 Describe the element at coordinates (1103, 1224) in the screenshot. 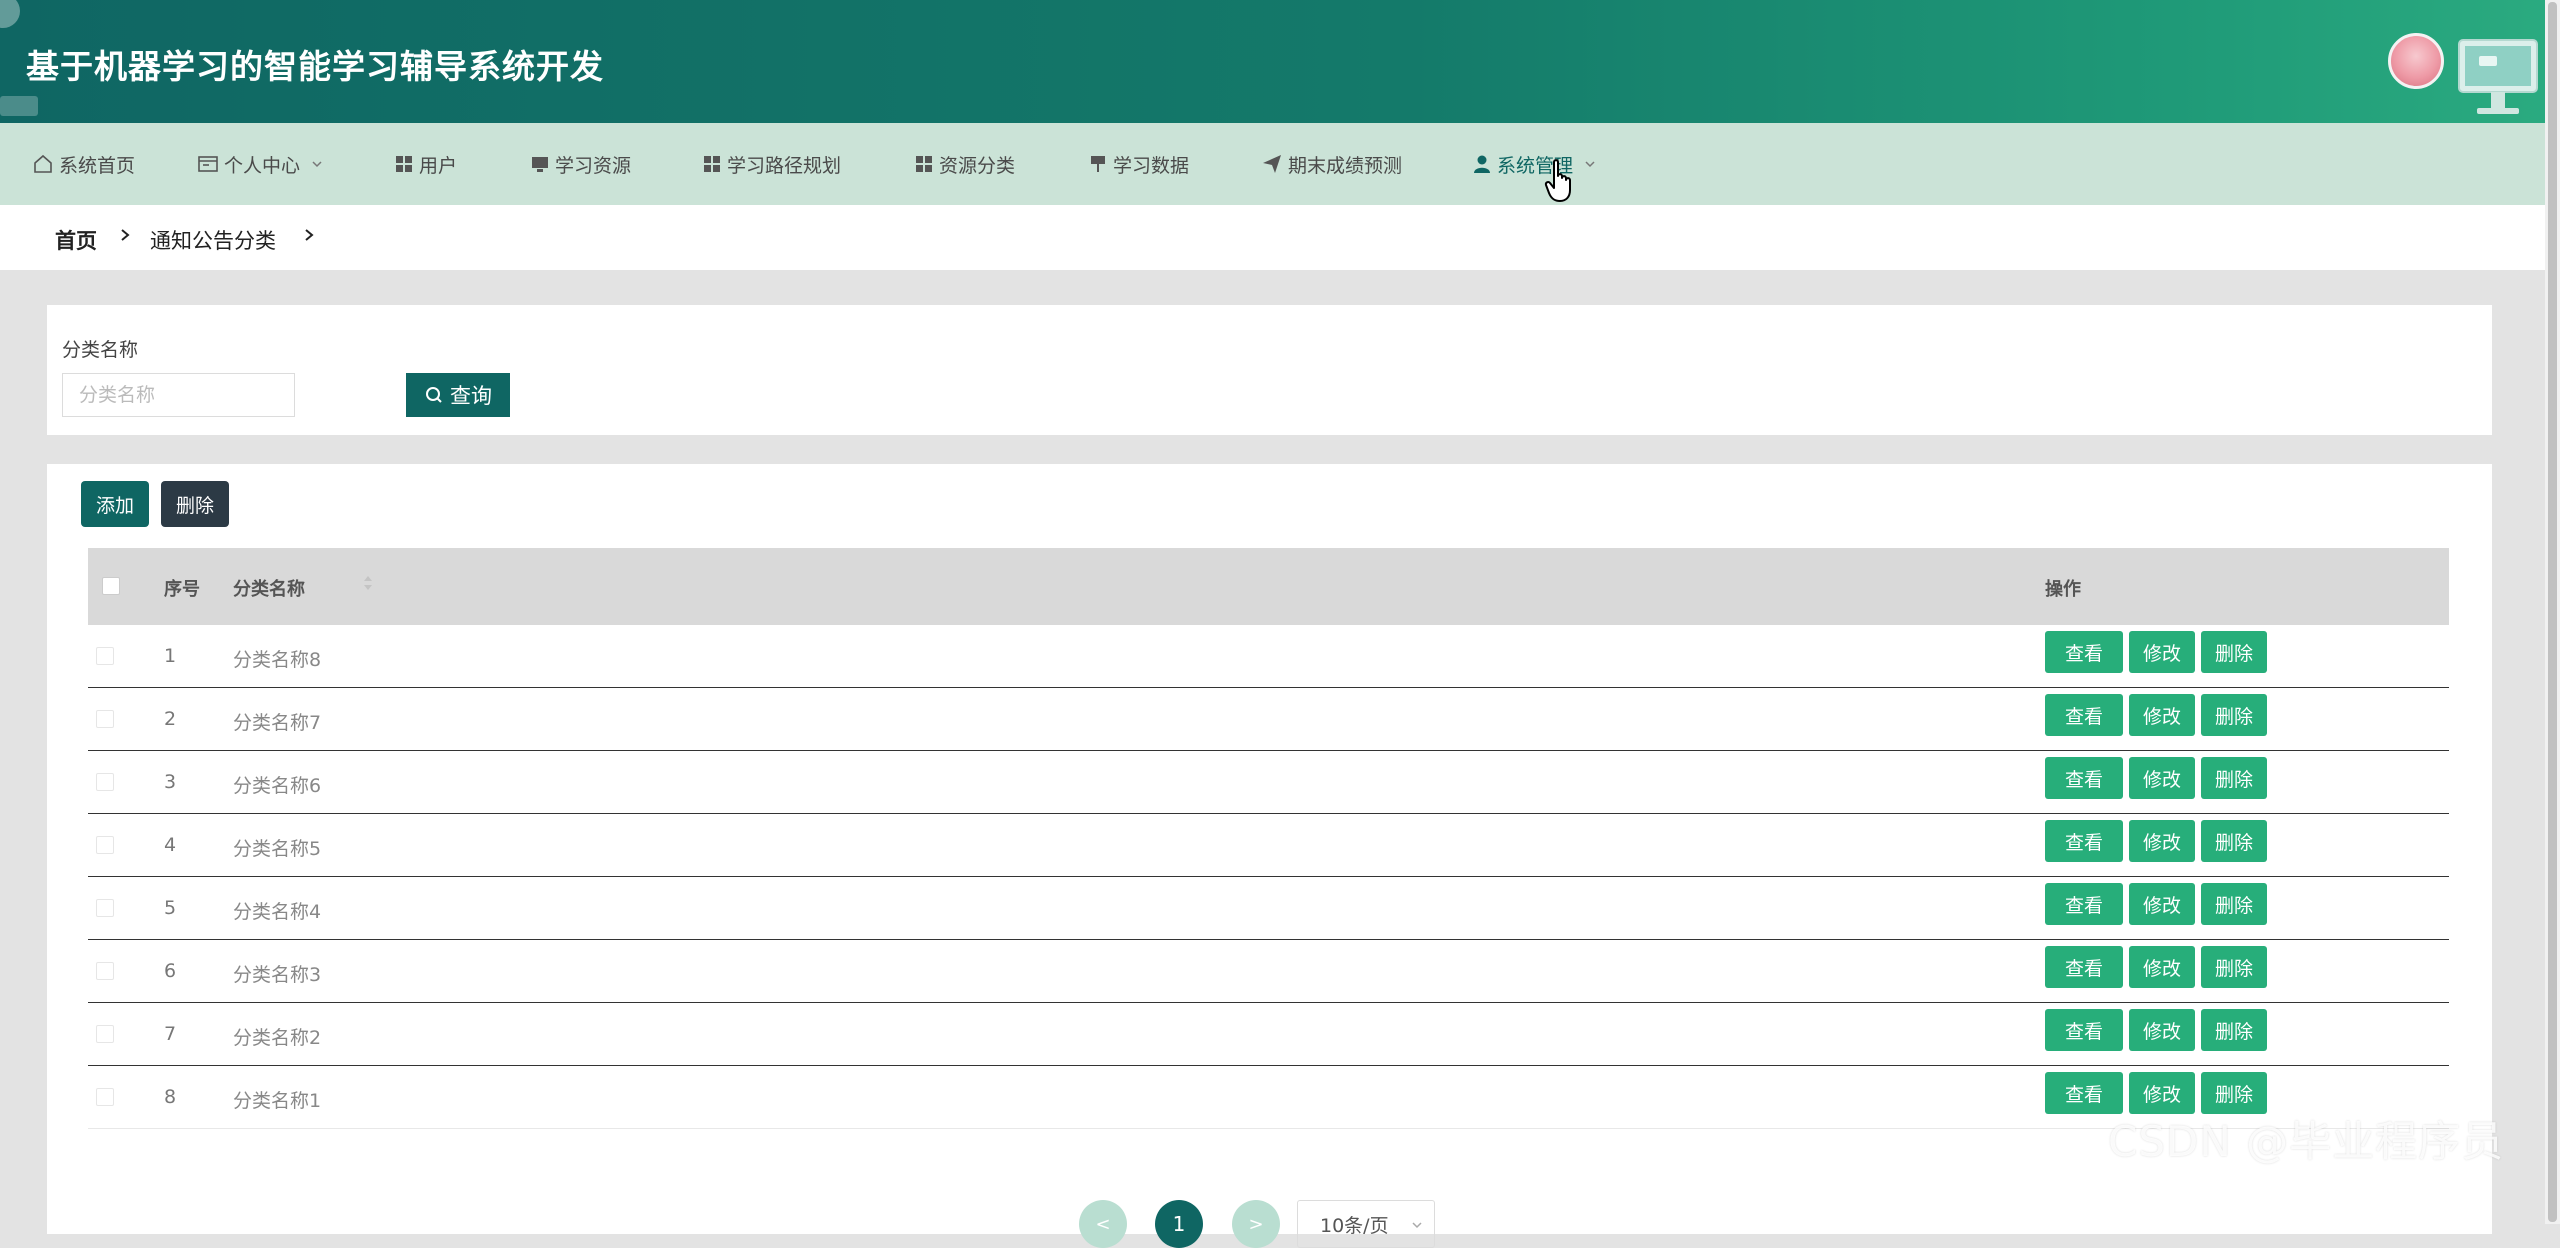

I see `prev-page-button: <` at that location.